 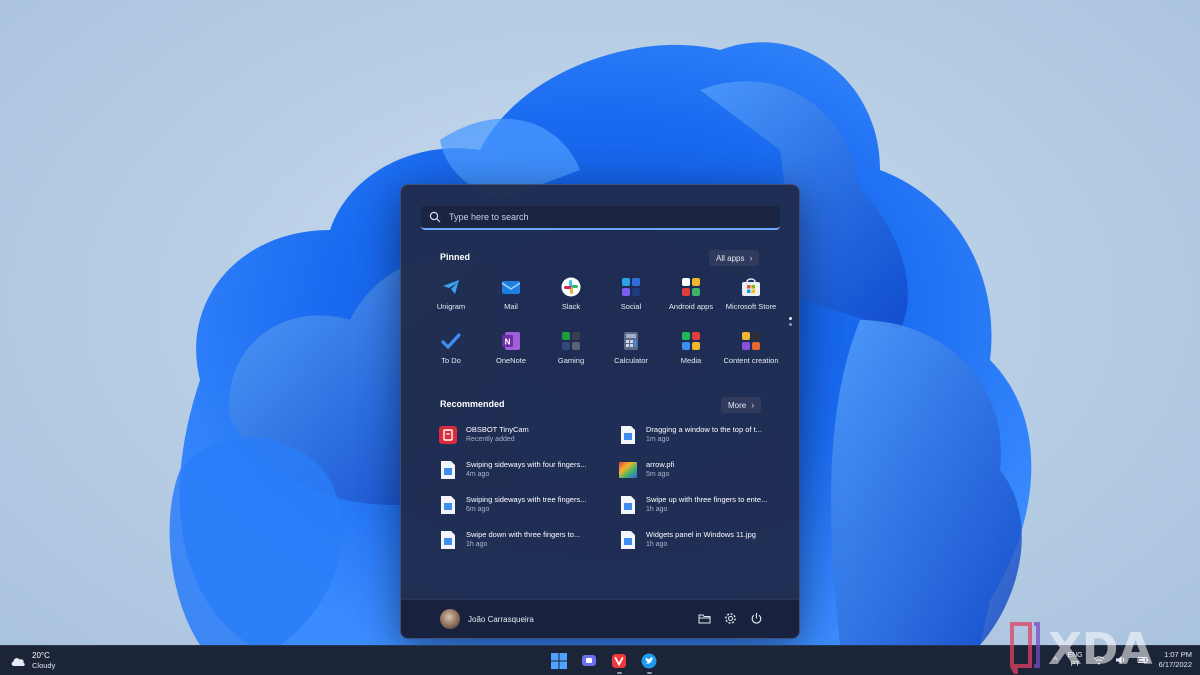 I want to click on taskbar-twitter, so click(x=649, y=662).